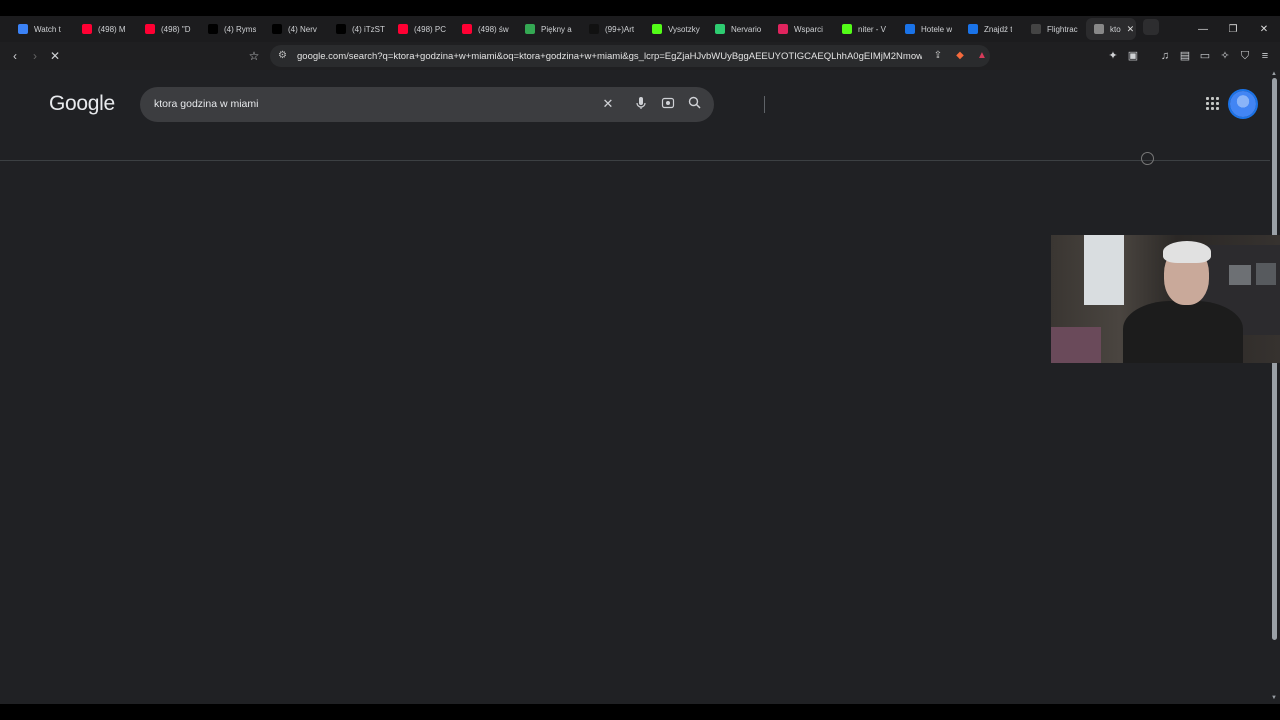 The height and width of the screenshot is (720, 1280). I want to click on tab: Znajdź t, so click(990, 29).